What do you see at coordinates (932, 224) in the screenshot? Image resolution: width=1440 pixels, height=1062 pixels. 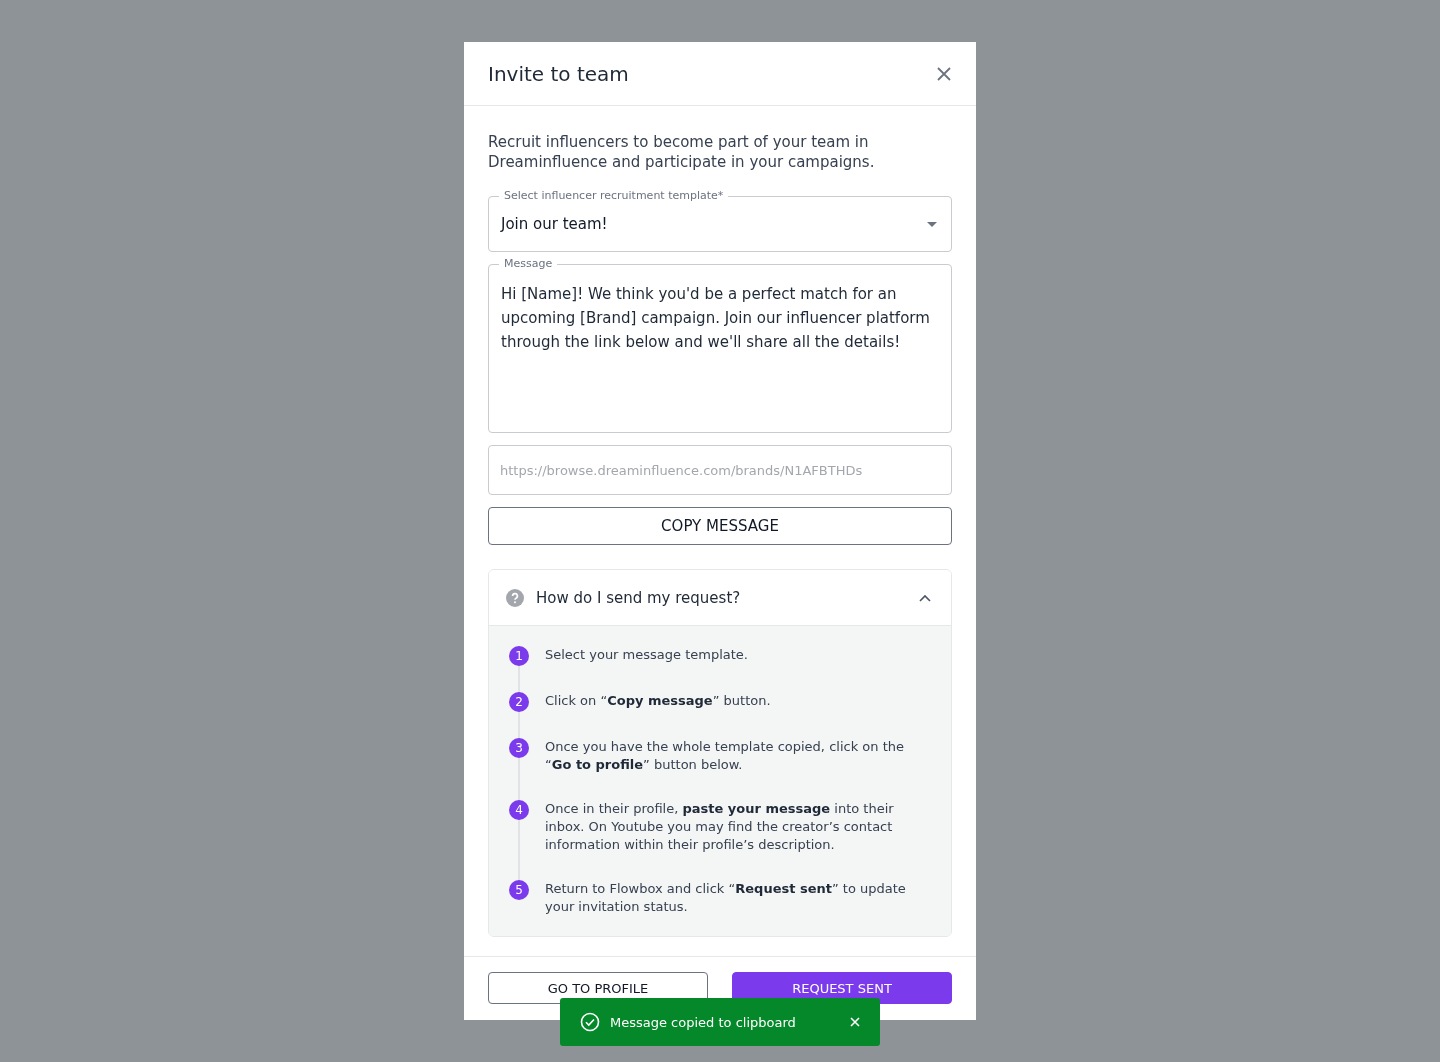 I see `caret-icon` at bounding box center [932, 224].